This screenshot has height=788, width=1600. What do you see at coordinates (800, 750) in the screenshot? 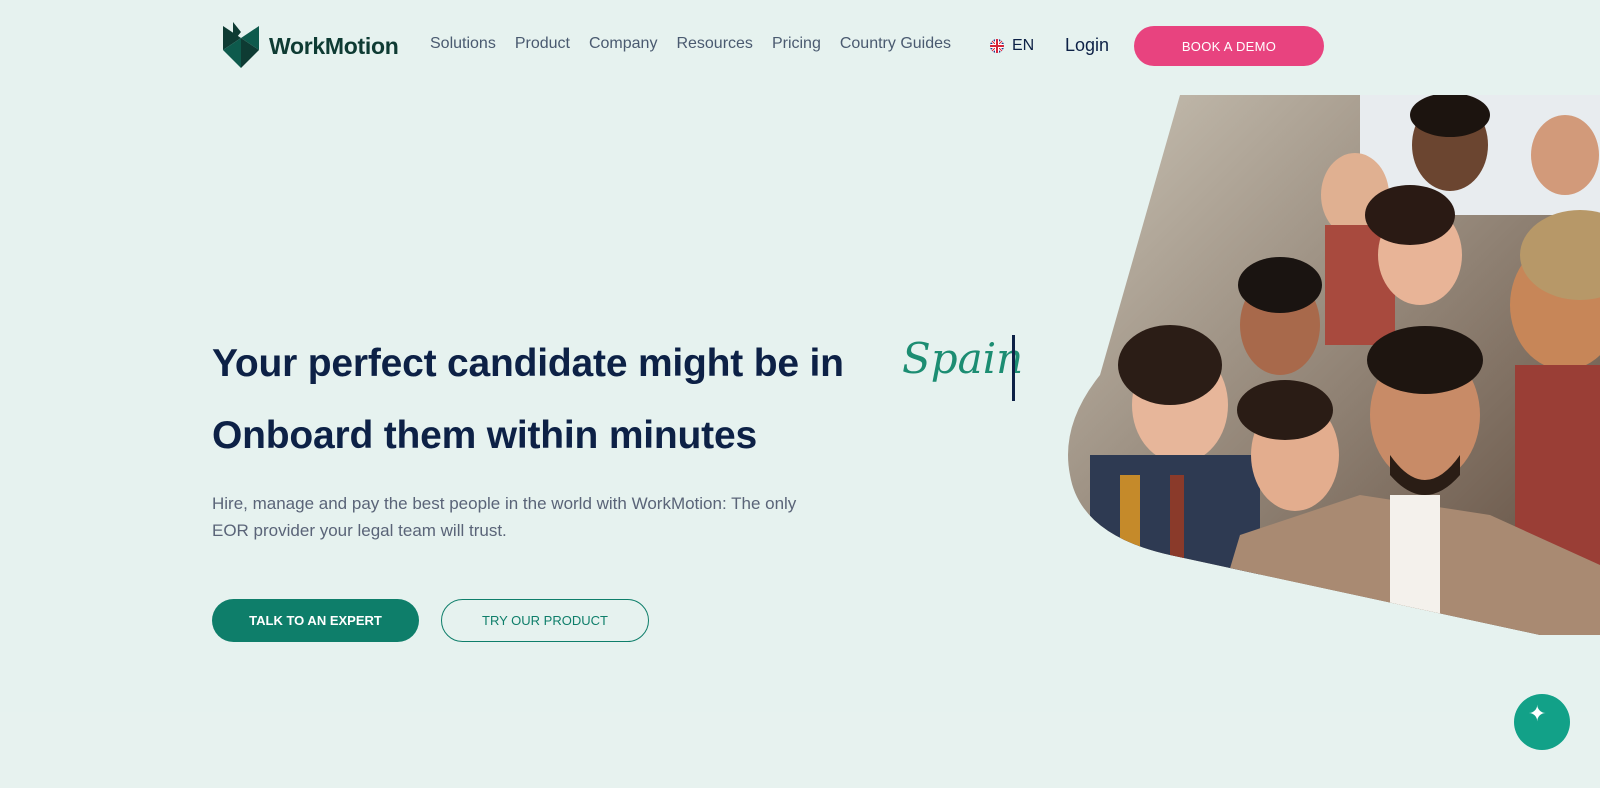
I see `bottom-band` at bounding box center [800, 750].